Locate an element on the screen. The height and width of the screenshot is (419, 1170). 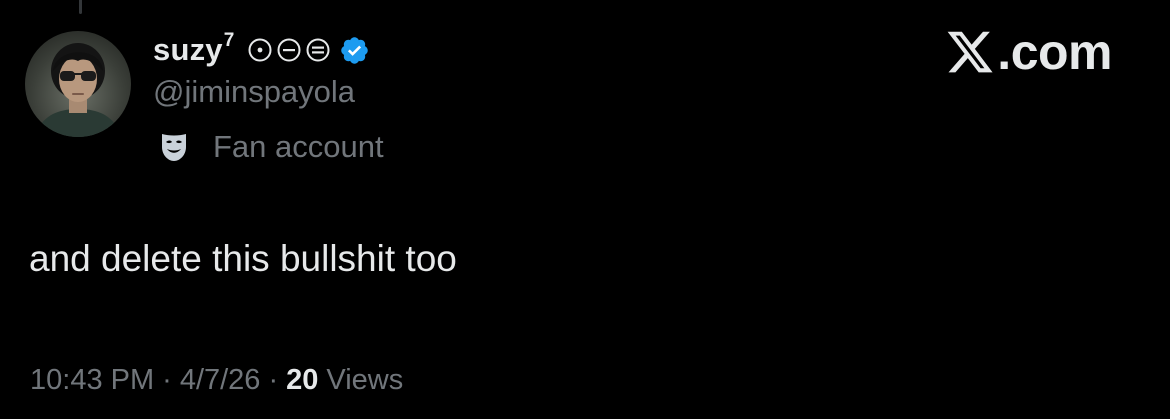
x-logo-icon is located at coordinates (970, 52).